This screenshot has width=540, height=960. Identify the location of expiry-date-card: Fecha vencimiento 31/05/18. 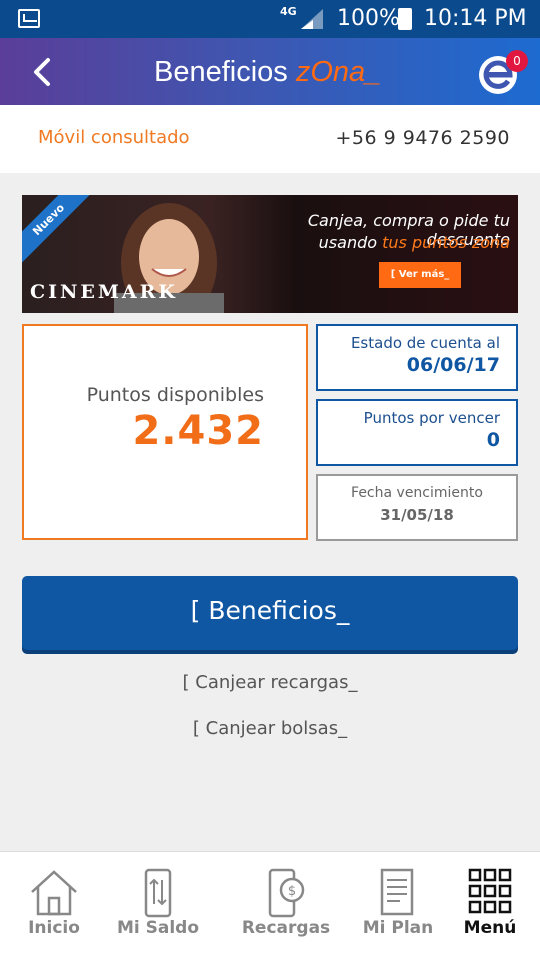
(417, 507).